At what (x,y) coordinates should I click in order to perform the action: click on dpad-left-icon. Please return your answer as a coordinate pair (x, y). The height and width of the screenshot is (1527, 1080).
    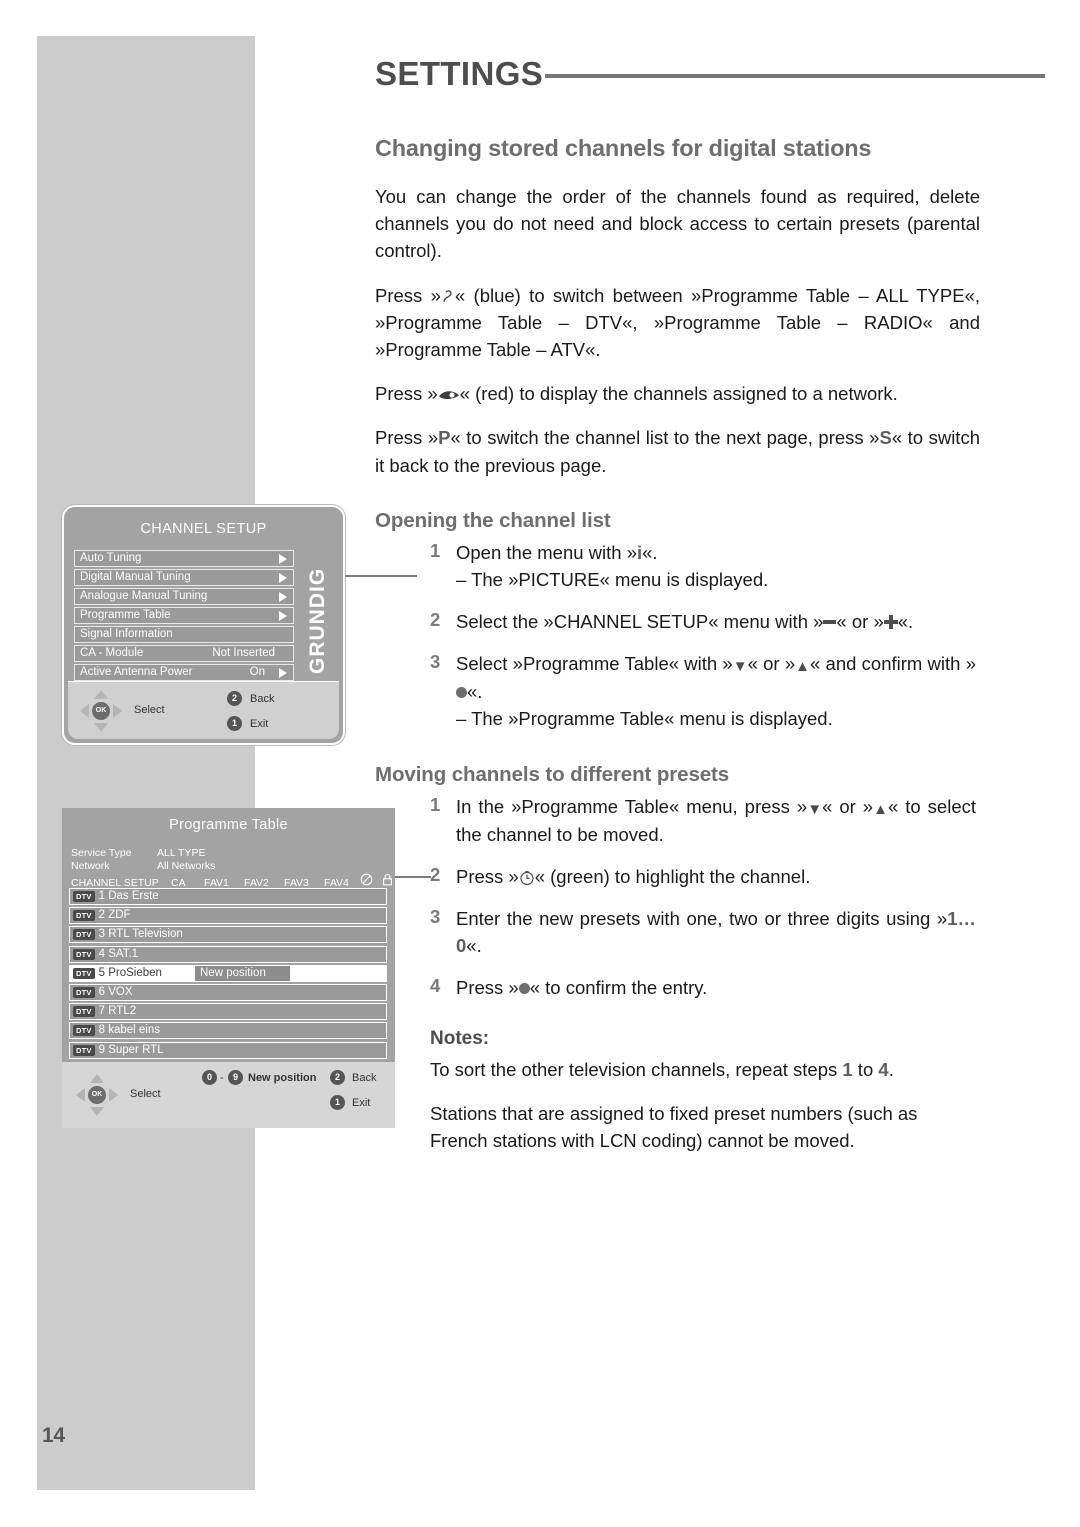
    Looking at the image, I should click on (80, 1095).